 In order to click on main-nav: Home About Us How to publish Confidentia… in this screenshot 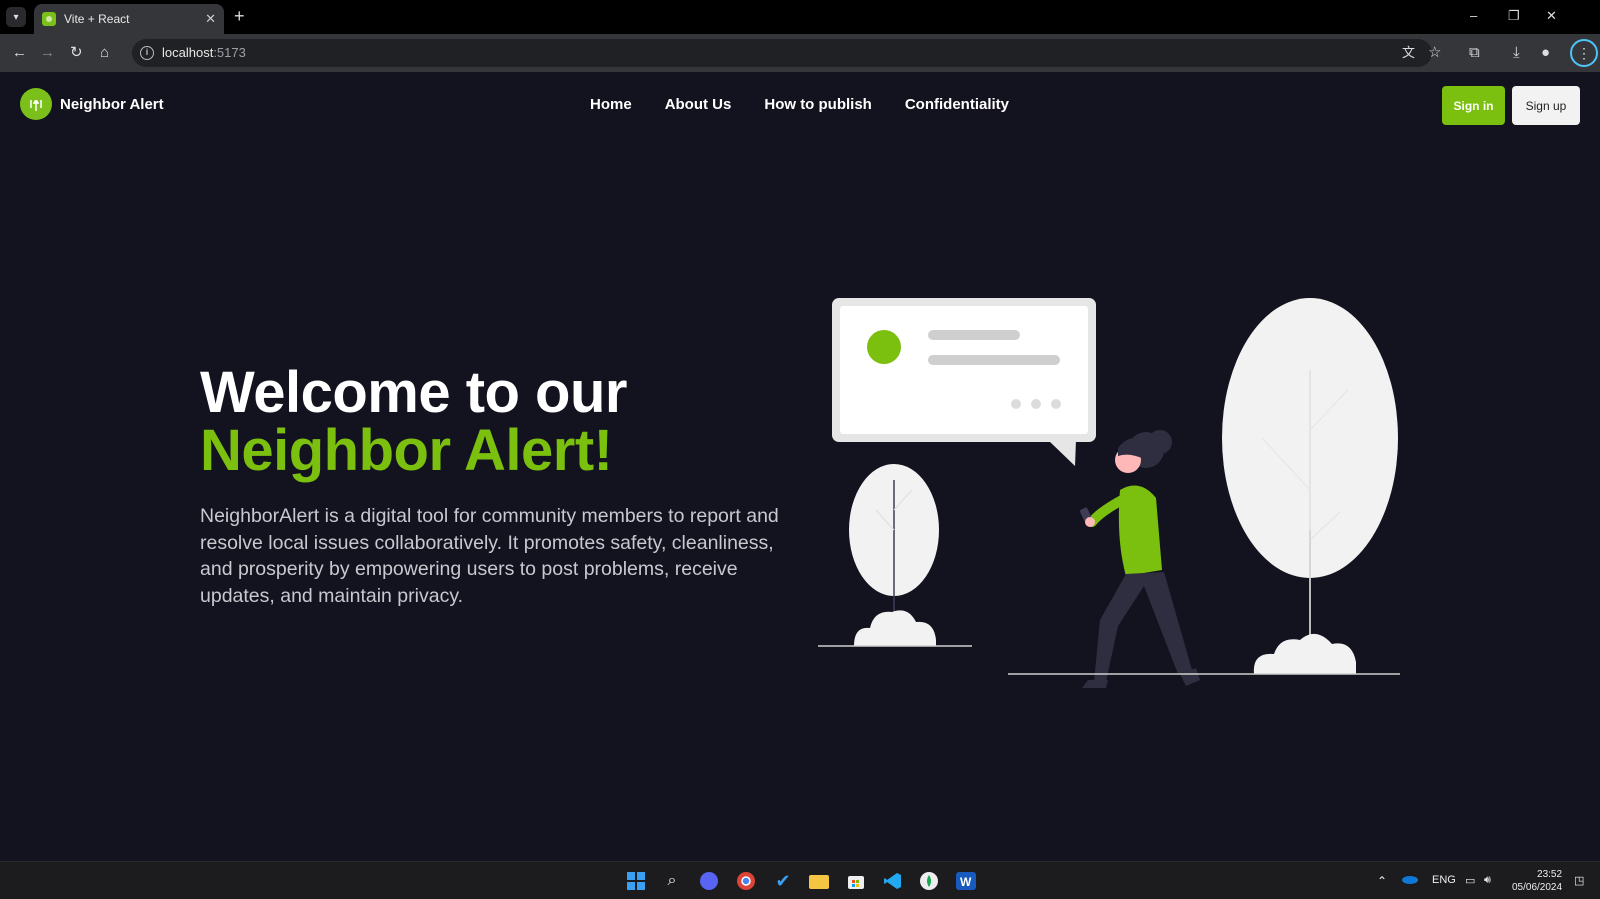, I will do `click(799, 104)`.